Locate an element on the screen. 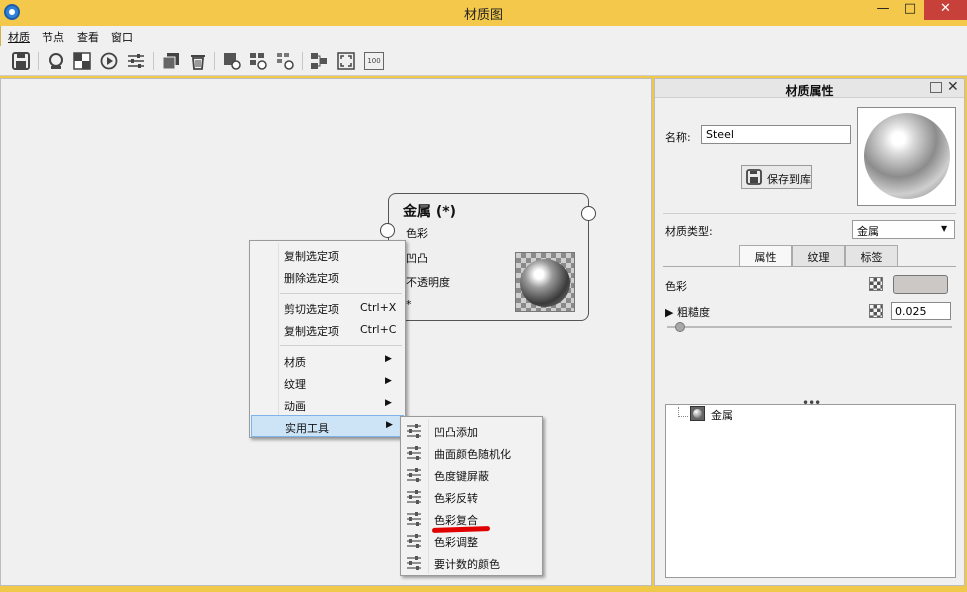 The image size is (967, 592). submenu-item-chroma-key: 色度键屏蔽 is located at coordinates (472, 475).